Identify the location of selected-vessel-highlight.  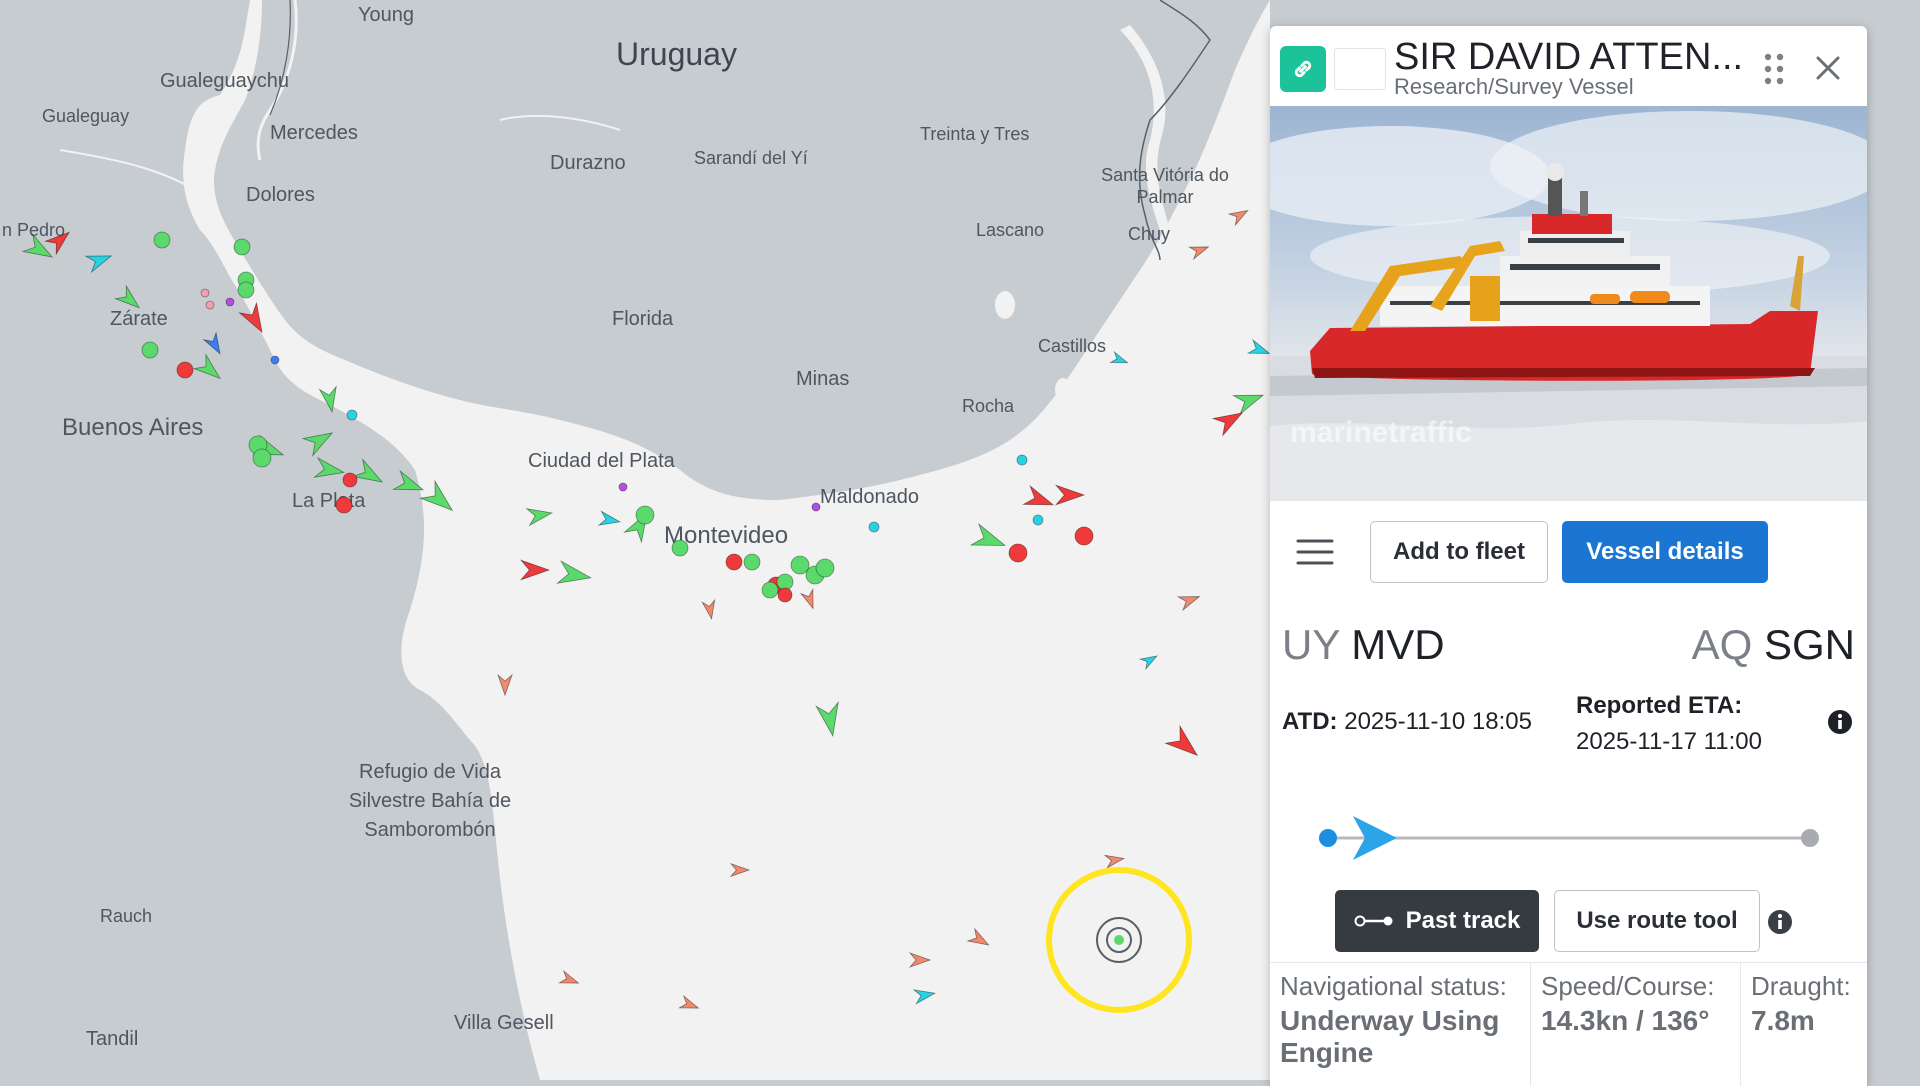
(1119, 940).